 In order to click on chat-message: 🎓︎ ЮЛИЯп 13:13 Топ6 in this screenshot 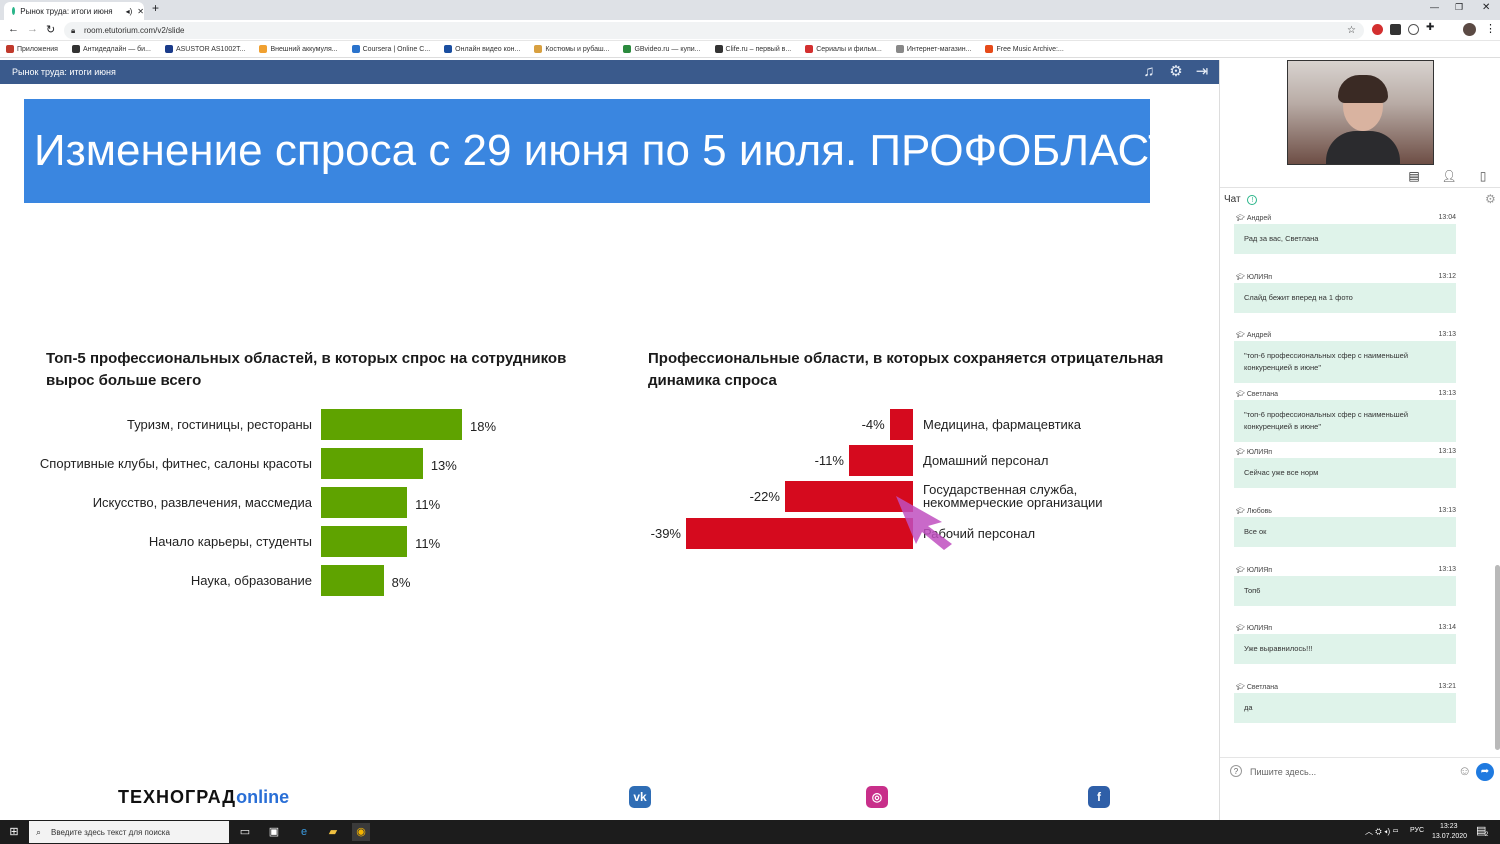, I will do `click(1343, 586)`.